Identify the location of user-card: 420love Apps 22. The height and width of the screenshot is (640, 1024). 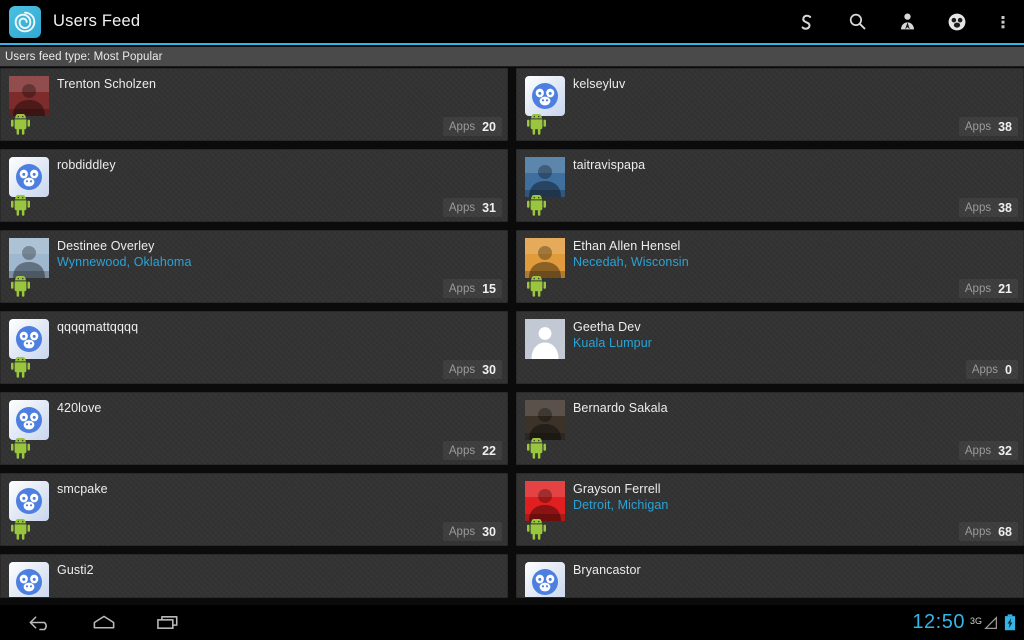
(254, 428).